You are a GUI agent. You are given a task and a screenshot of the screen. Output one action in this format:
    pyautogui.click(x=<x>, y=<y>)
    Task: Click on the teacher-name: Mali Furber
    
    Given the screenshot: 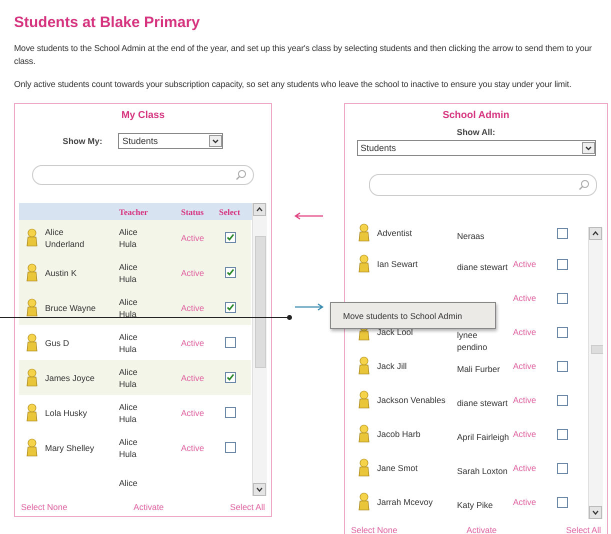 What is the action you would take?
    pyautogui.click(x=478, y=369)
    